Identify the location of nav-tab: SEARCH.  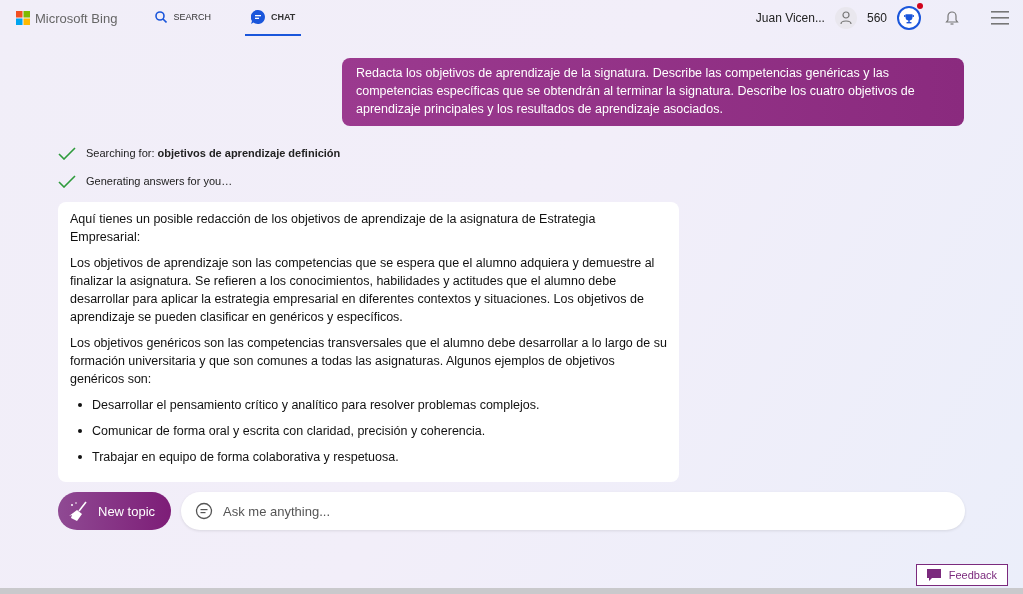
(183, 18).